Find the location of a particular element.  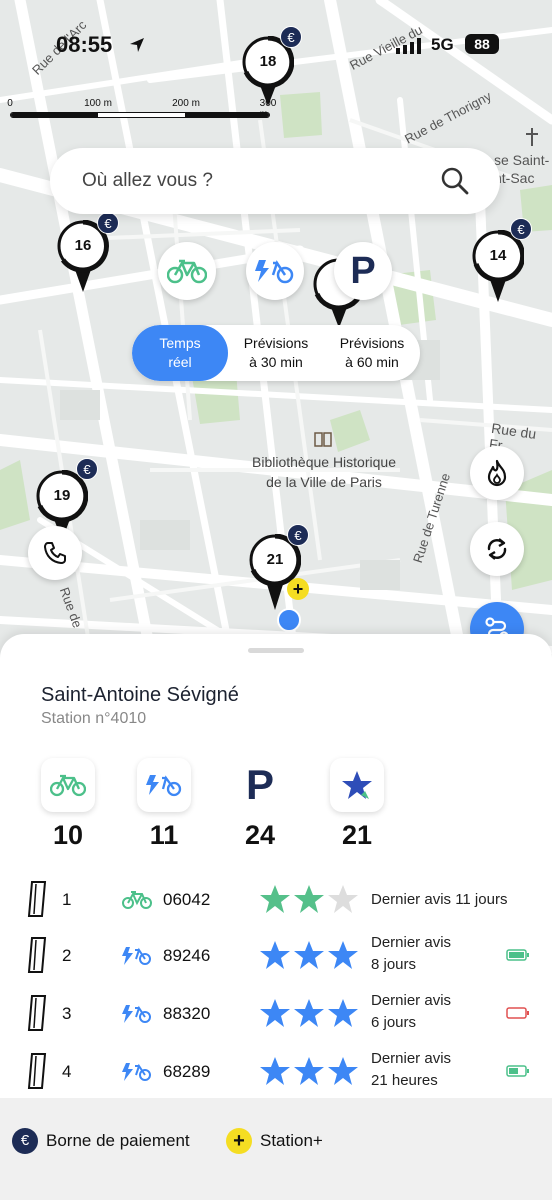

legend-payment: € Borne de paiement is located at coordinates (101, 1141).